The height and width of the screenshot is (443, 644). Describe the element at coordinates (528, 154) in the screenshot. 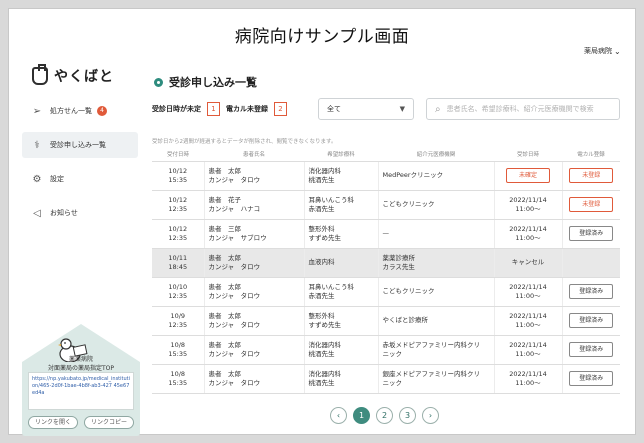

I see `column-header: 受診日時` at that location.